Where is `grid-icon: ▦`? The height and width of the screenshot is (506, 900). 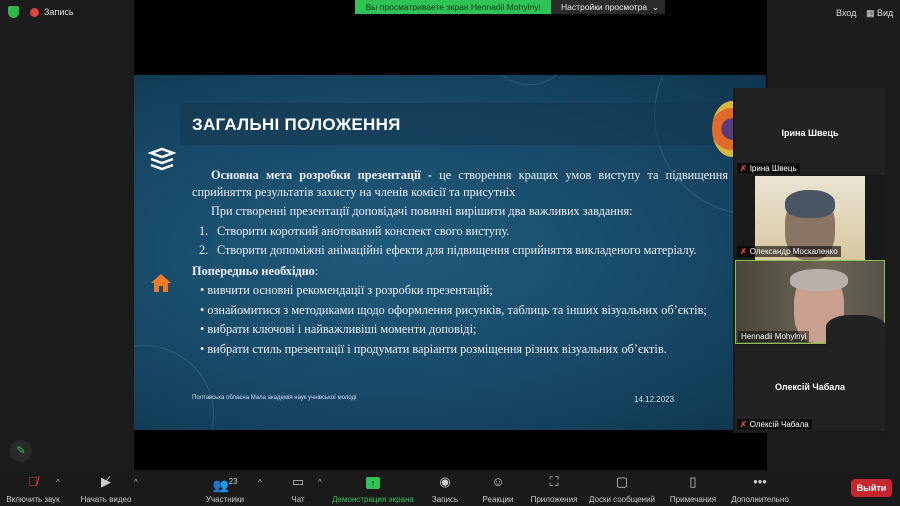
grid-icon: ▦ is located at coordinates (872, 13).